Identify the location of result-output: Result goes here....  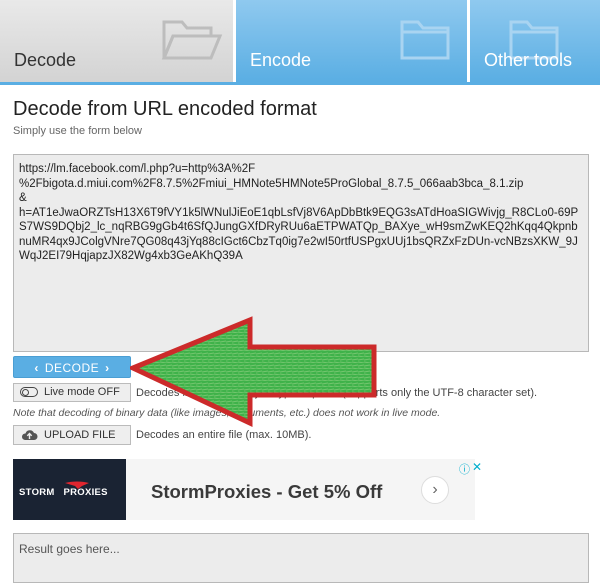
(301, 558).